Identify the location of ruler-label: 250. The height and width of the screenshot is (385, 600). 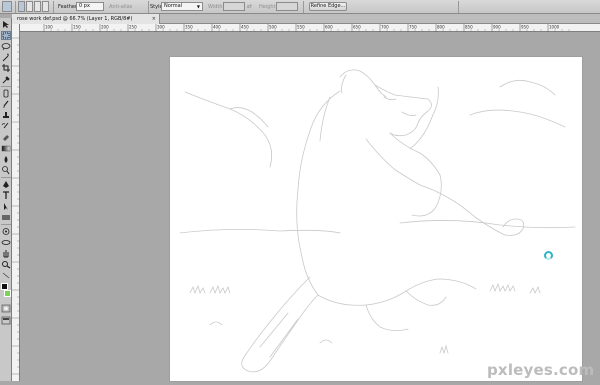
(133, 27).